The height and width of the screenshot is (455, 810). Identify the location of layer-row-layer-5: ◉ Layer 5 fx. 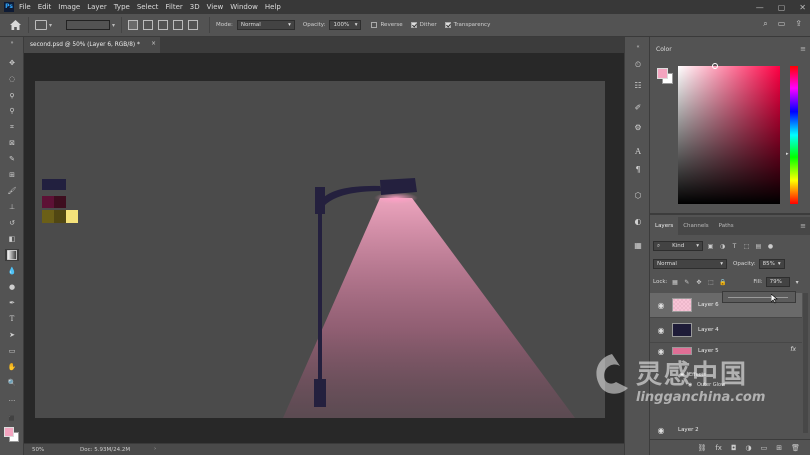
(726, 351).